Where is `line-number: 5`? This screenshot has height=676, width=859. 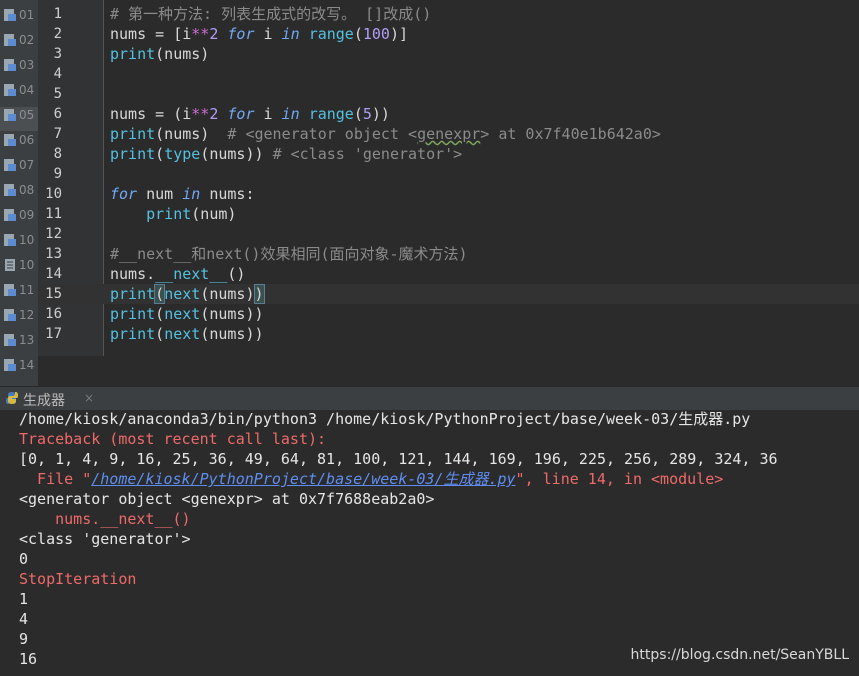 line-number: 5 is located at coordinates (57, 94).